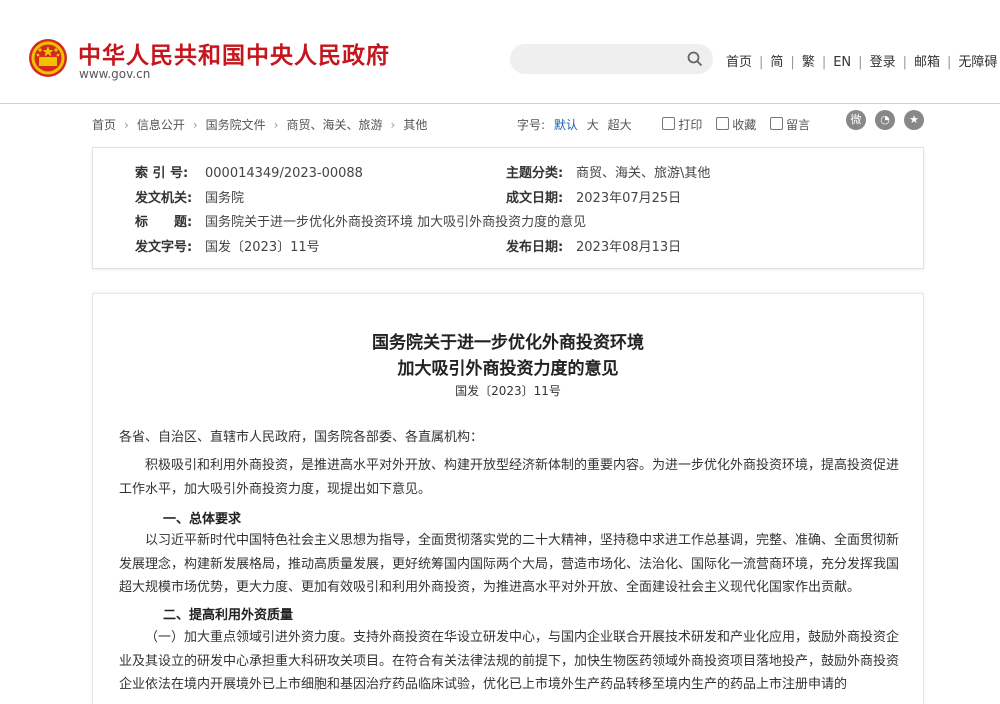 The height and width of the screenshot is (704, 1000). I want to click on info-issuer: 发文机关: 国务院, so click(189, 196).